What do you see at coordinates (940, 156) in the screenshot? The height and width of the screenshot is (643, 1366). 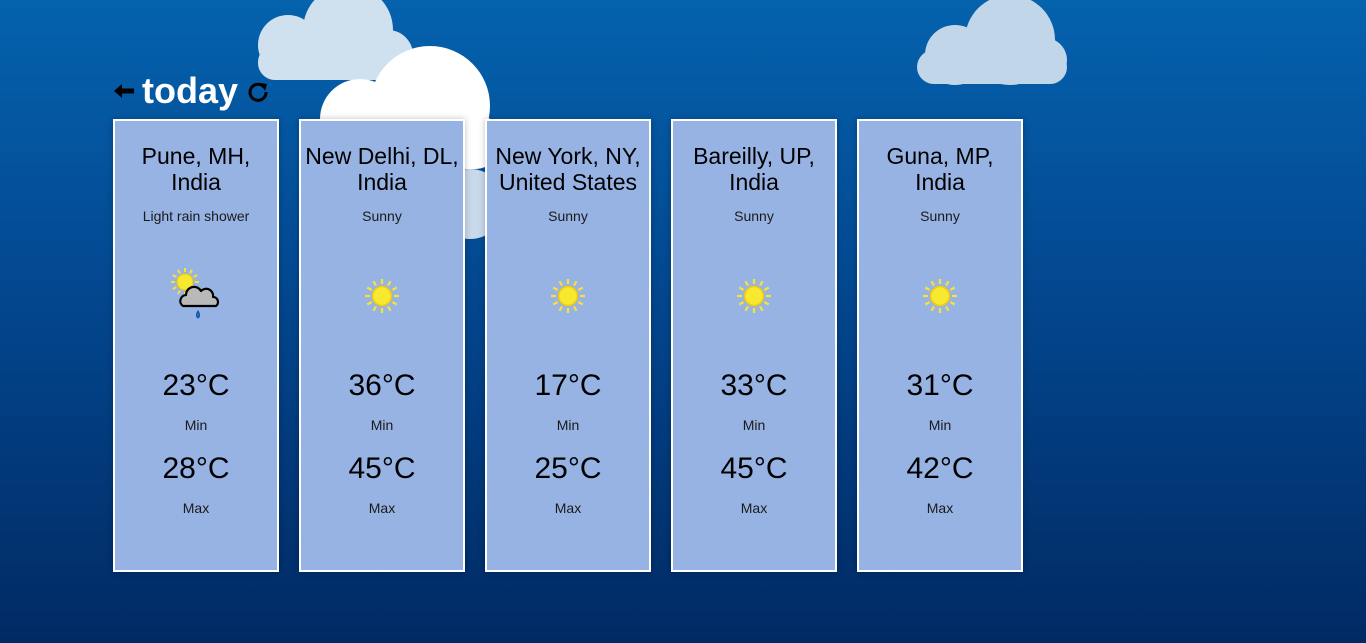 I see `city-name-line1: Guna, MP,` at bounding box center [940, 156].